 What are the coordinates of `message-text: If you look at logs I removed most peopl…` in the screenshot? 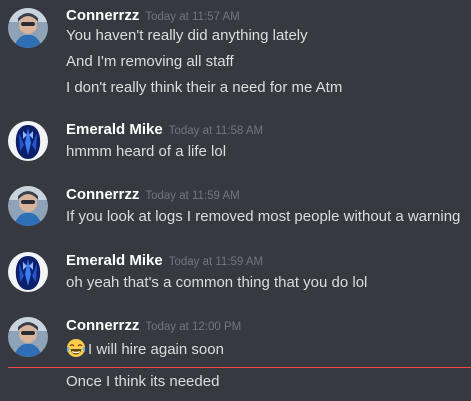 It's located at (263, 216).